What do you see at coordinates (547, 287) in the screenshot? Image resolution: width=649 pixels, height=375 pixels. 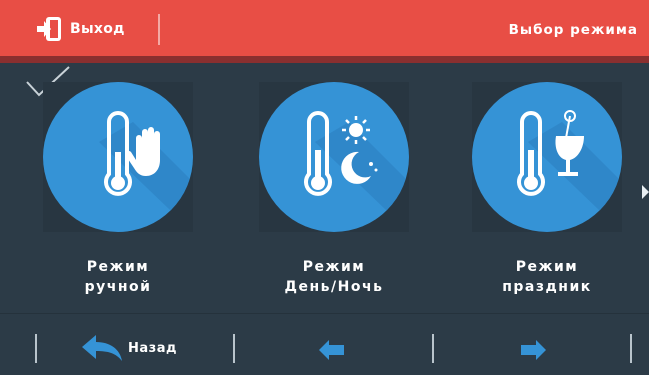 I see `mode-label-line2: праздник` at bounding box center [547, 287].